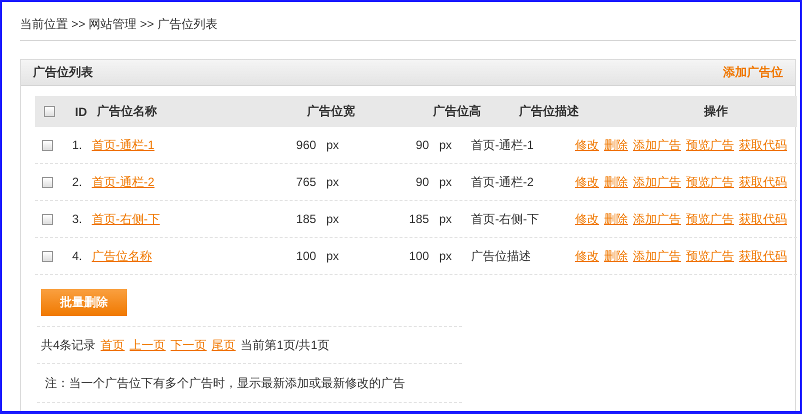 Image resolution: width=802 pixels, height=414 pixels. I want to click on column-header: 广告位高, so click(457, 111).